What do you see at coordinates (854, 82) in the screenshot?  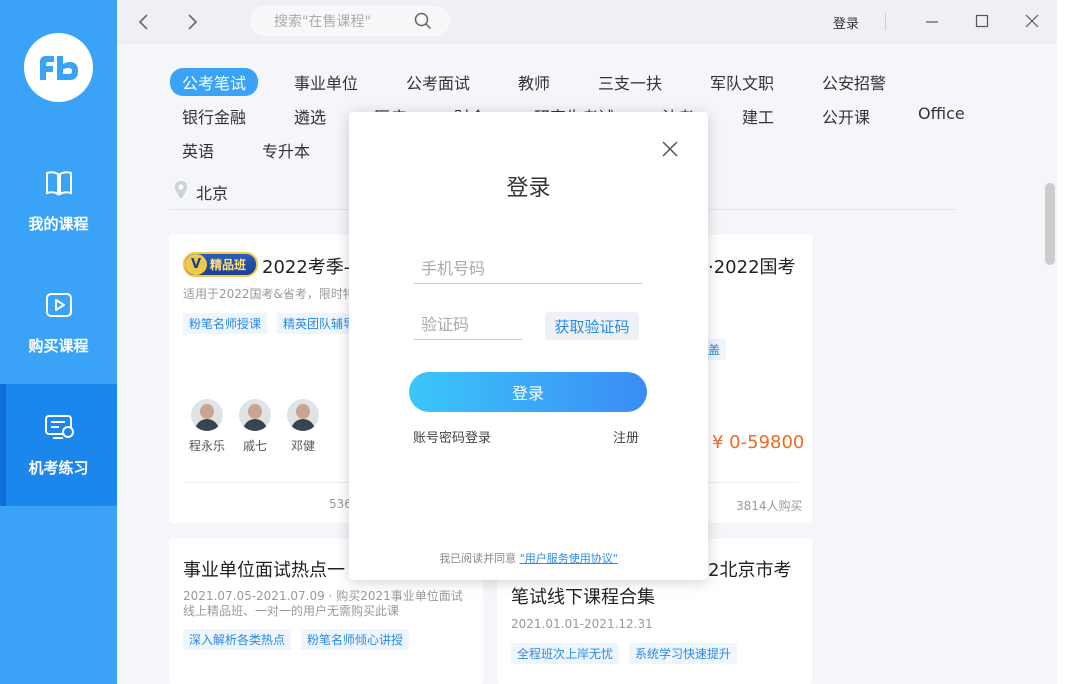 I see `category-tab: 公安招警` at bounding box center [854, 82].